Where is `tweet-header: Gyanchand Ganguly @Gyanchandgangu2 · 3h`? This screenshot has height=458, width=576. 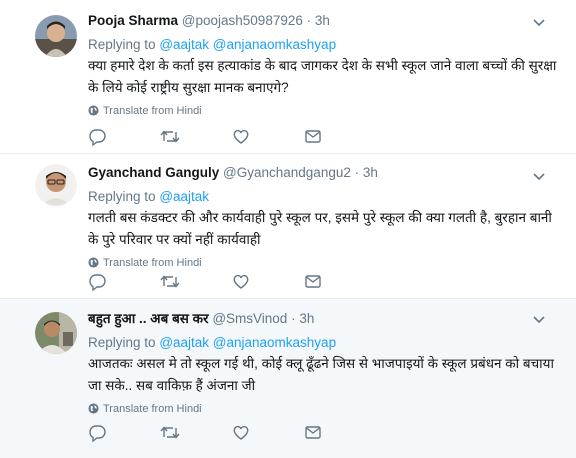 tweet-header: Gyanchand Ganguly @Gyanchandgangu2 · 3h is located at coordinates (327, 173).